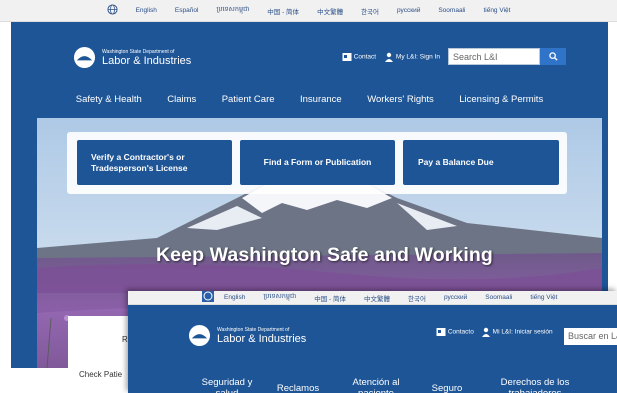  What do you see at coordinates (376, 390) in the screenshot?
I see `nav-label-line2: paciente` at bounding box center [376, 390].